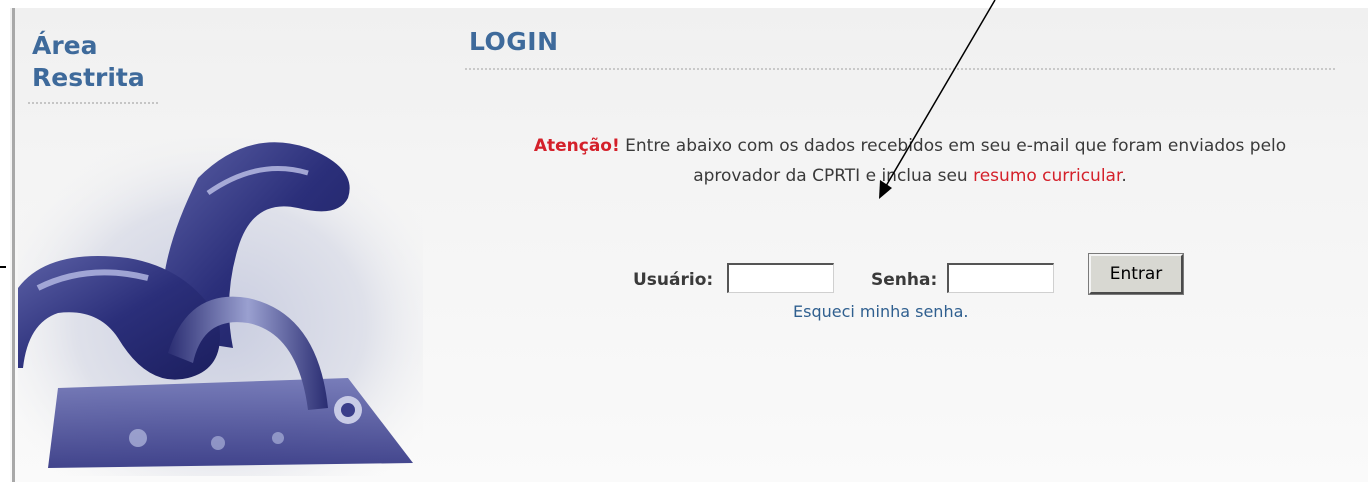 This screenshot has width=1368, height=494. What do you see at coordinates (5, 247) in the screenshot?
I see `left-strip` at bounding box center [5, 247].